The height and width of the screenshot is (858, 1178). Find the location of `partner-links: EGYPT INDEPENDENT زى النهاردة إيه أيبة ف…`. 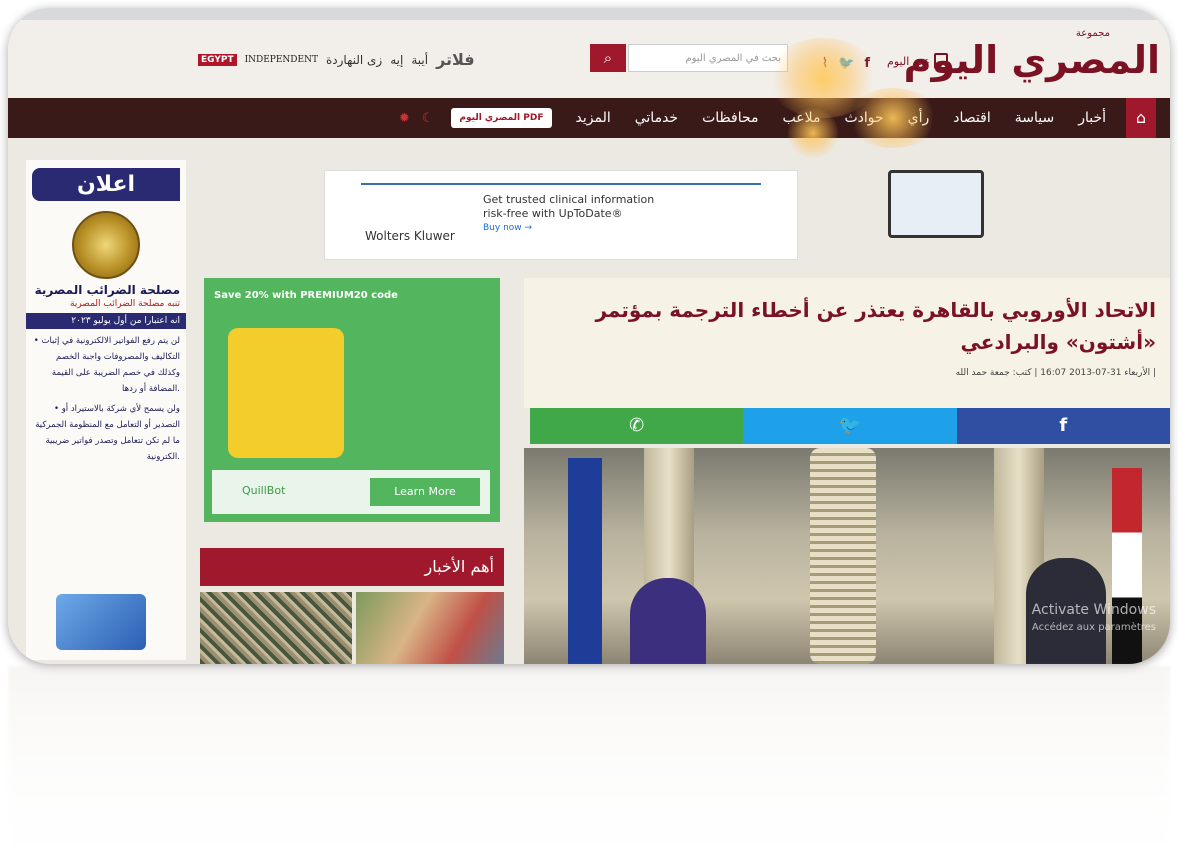

partner-links: EGYPT INDEPENDENT زى النهاردة إيه أيبة ف… is located at coordinates (336, 59).